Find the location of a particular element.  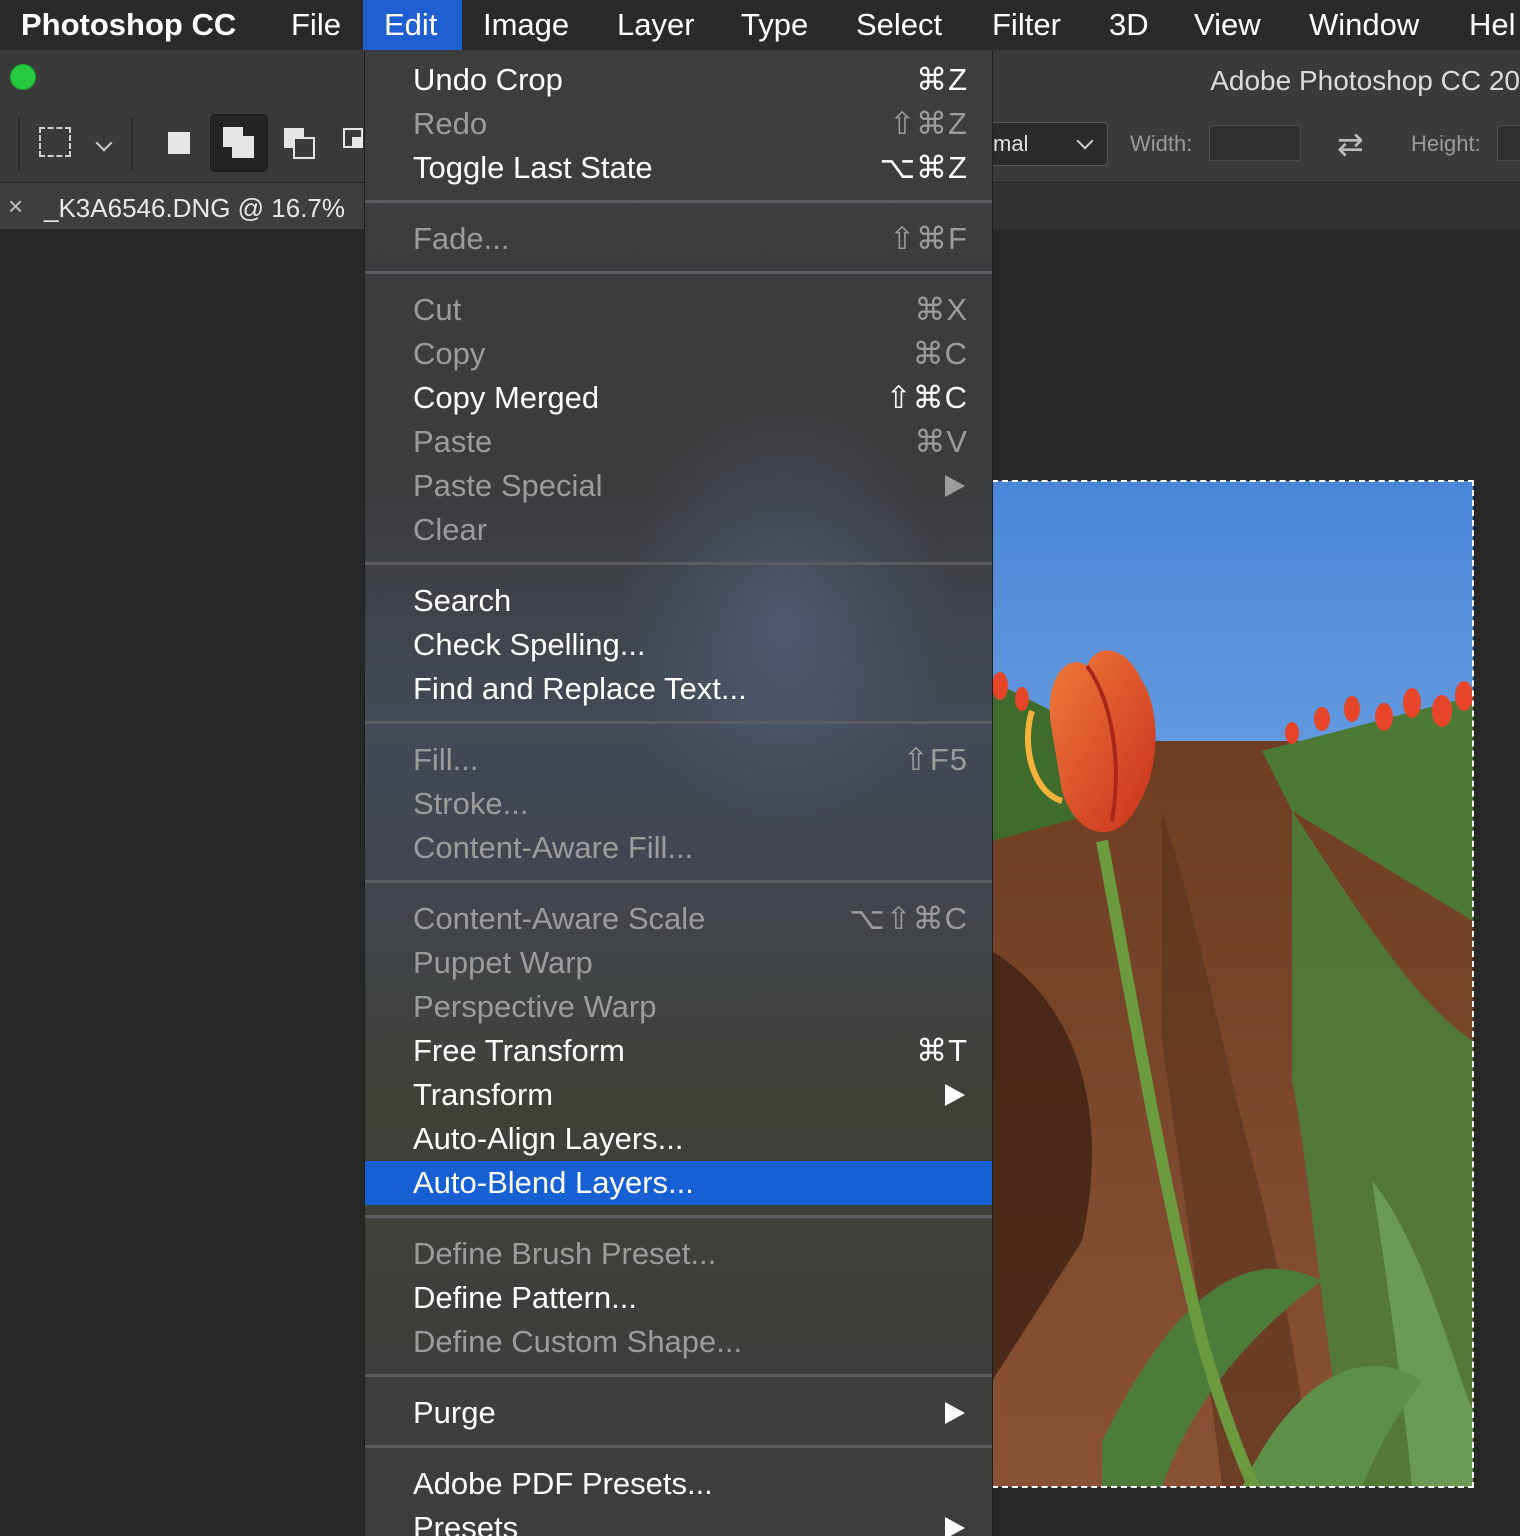

menu-3d: 3D is located at coordinates (1129, 25).